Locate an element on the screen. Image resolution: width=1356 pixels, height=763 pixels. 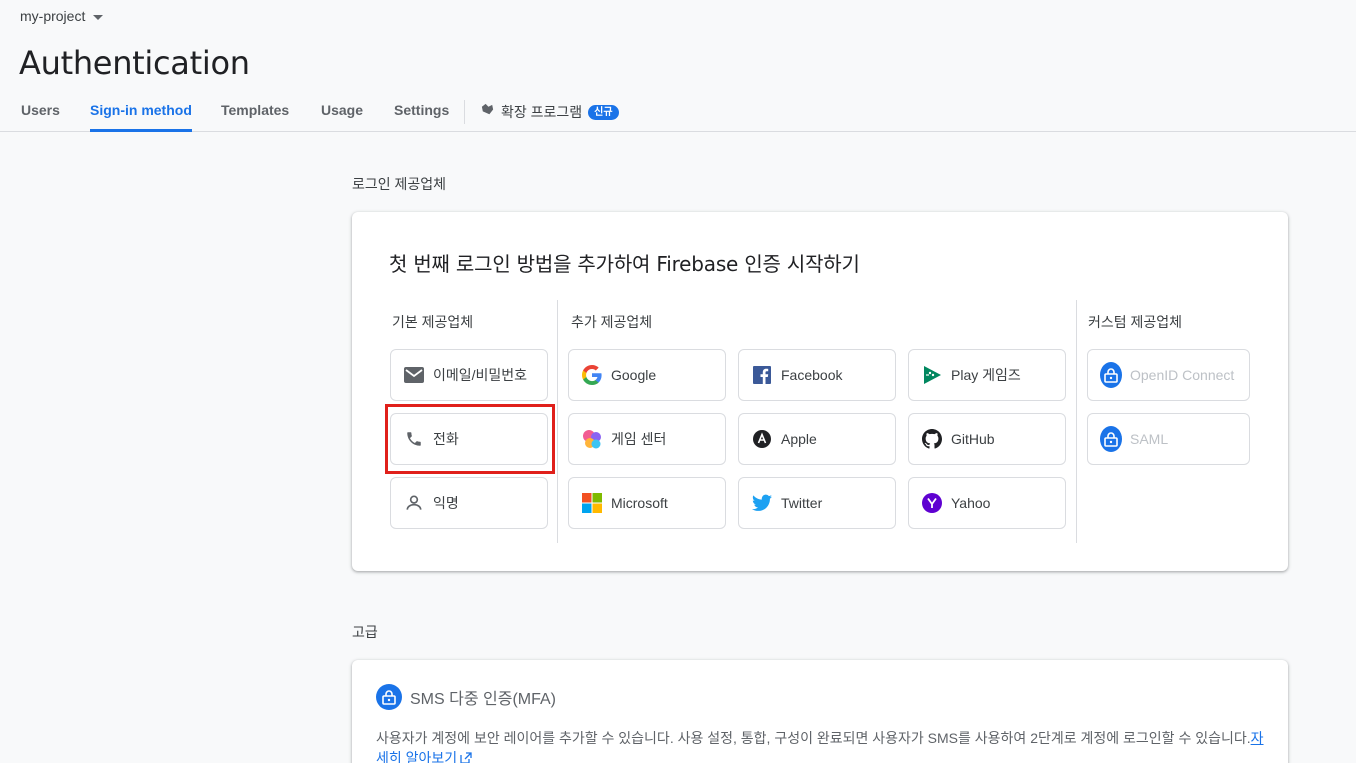
mfa-title: SMS 다중 인증(MFA) is located at coordinates (466, 697).